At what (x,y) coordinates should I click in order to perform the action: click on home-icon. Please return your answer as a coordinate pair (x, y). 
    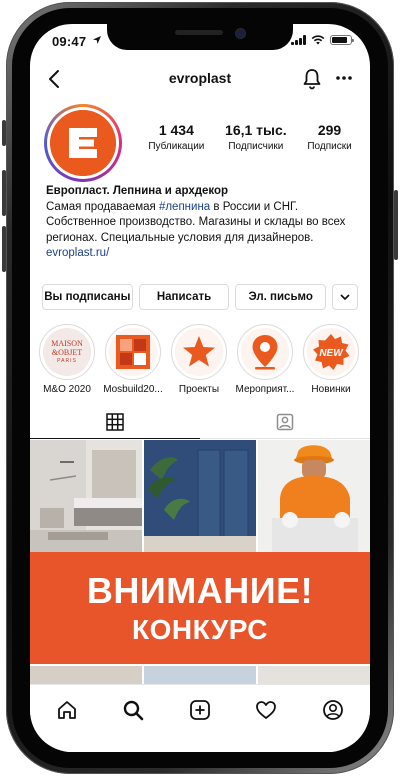
    Looking at the image, I should click on (67, 710).